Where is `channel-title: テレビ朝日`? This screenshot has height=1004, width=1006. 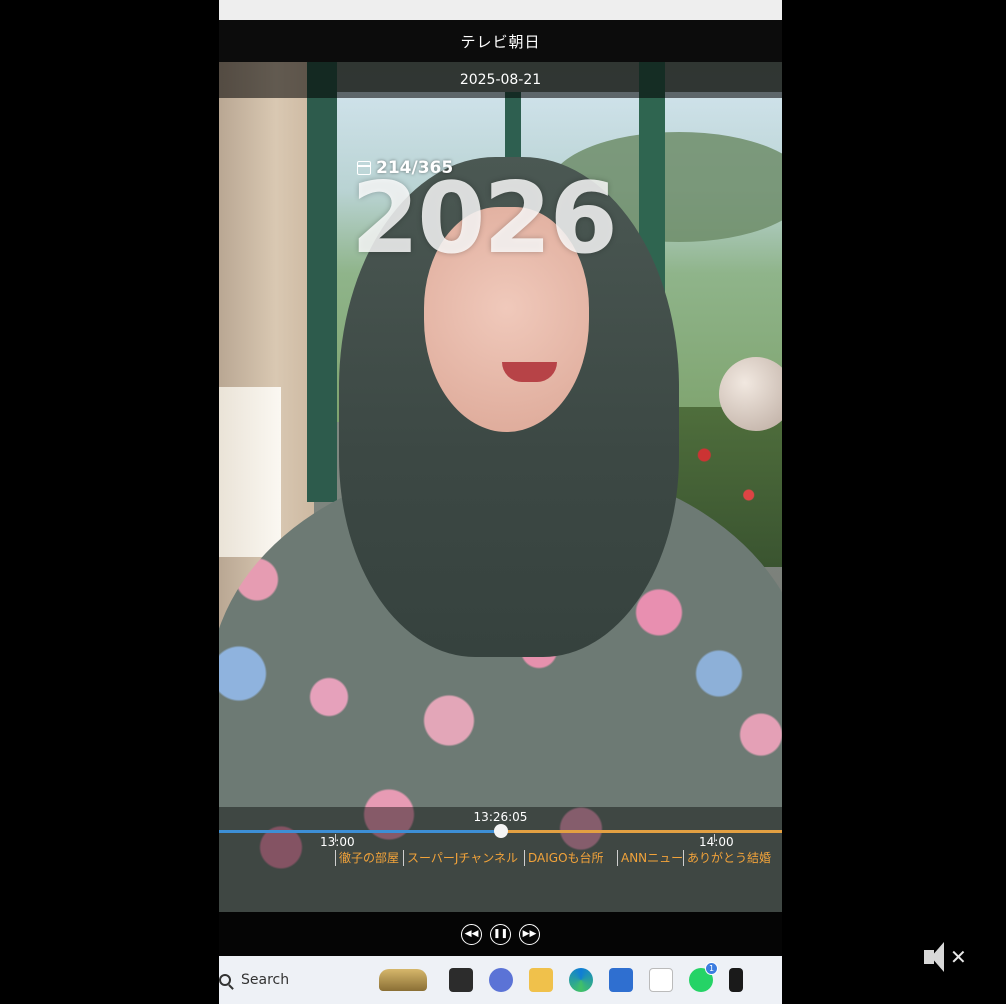
channel-title: テレビ朝日 is located at coordinates (500, 41).